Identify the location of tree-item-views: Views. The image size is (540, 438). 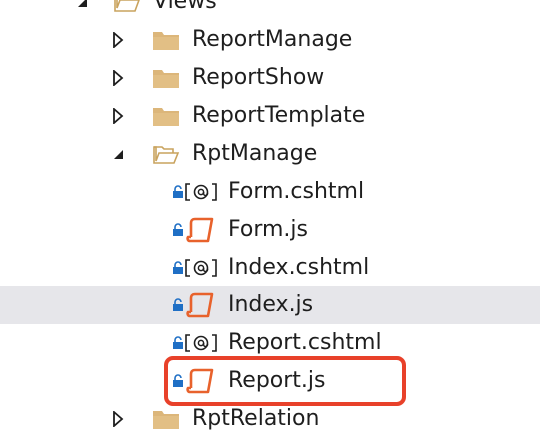
(270, 10).